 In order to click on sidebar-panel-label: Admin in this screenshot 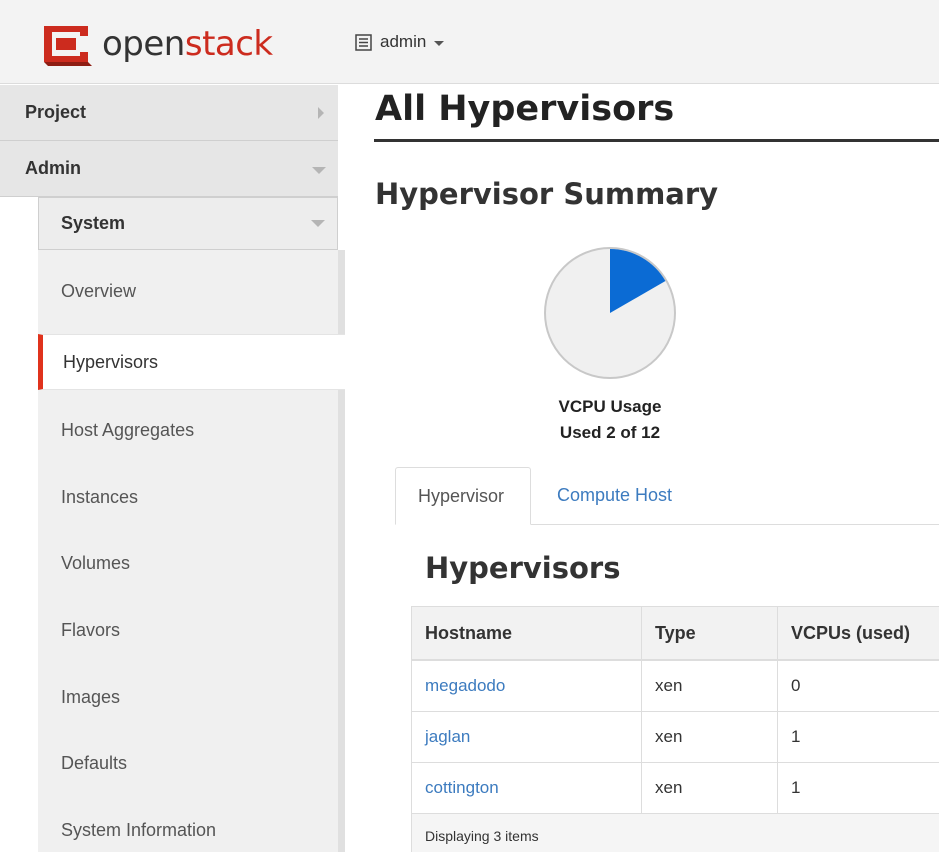, I will do `click(53, 168)`.